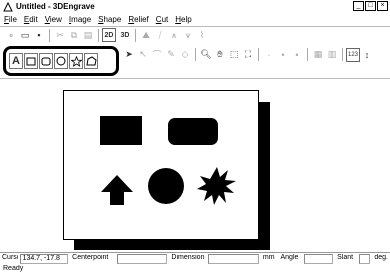 The image size is (390, 272). I want to click on ellipse-tool-icon, so click(61, 61).